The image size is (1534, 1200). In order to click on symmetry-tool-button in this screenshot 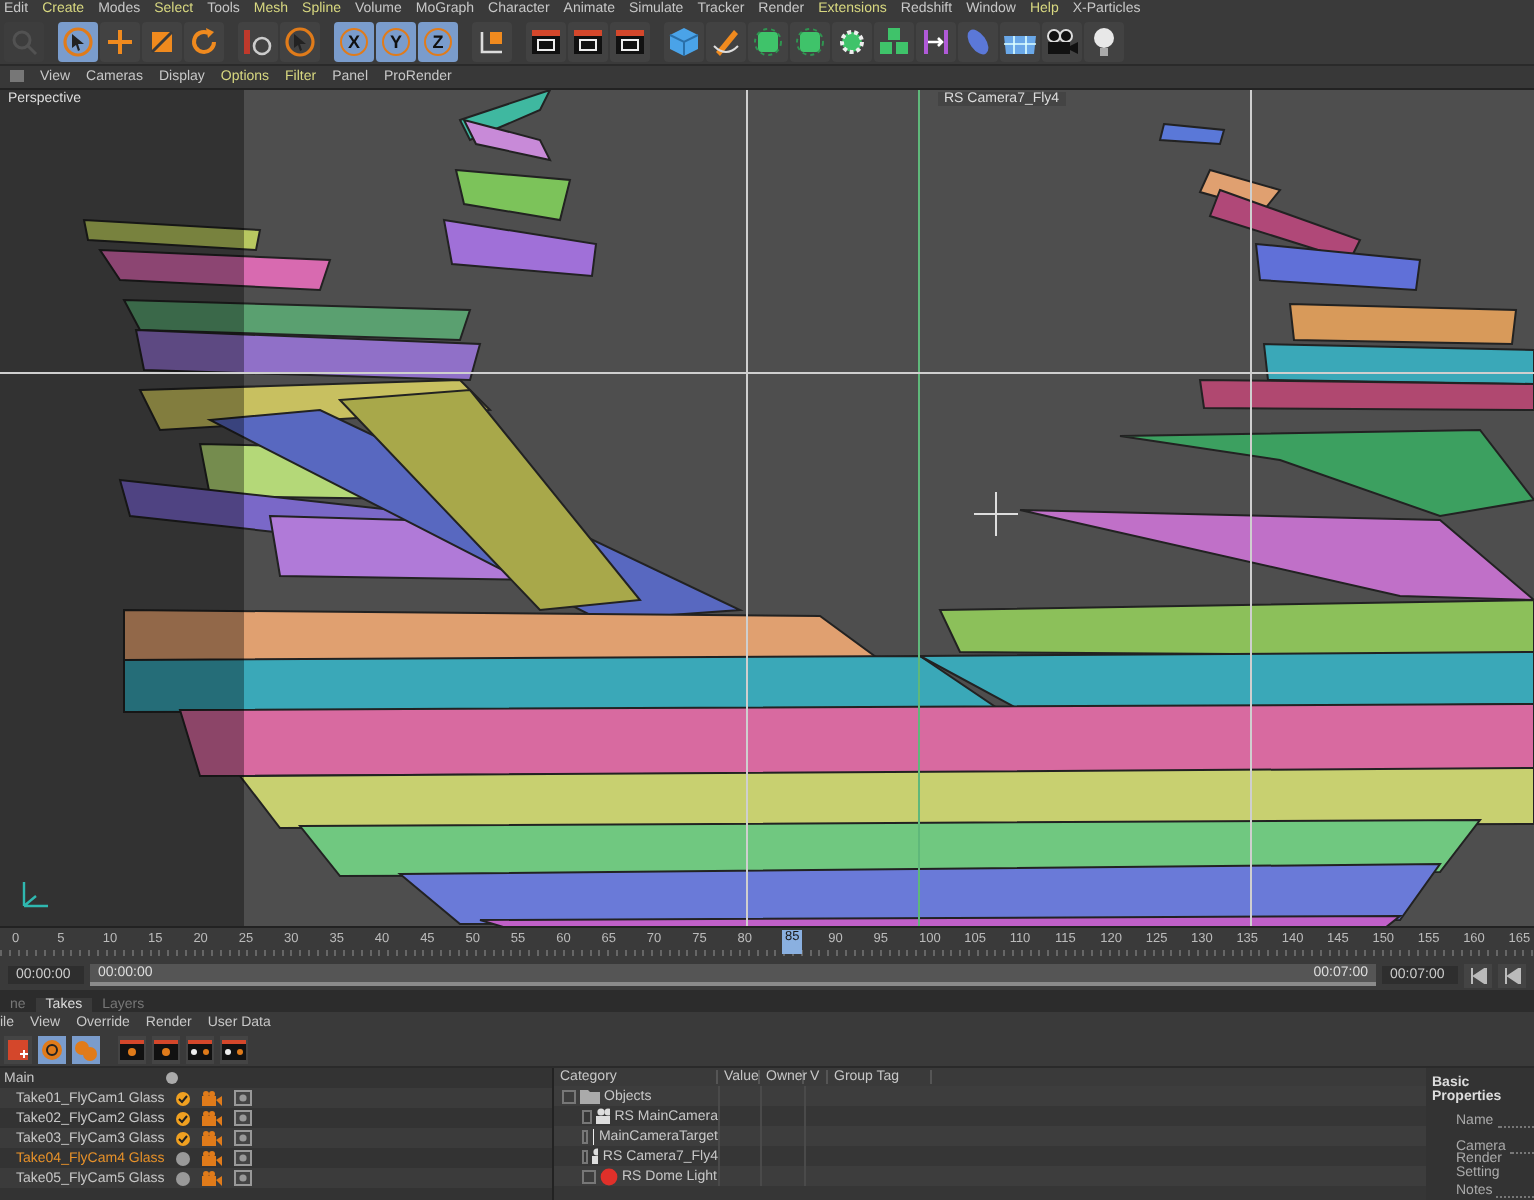, I will do `click(936, 41)`.